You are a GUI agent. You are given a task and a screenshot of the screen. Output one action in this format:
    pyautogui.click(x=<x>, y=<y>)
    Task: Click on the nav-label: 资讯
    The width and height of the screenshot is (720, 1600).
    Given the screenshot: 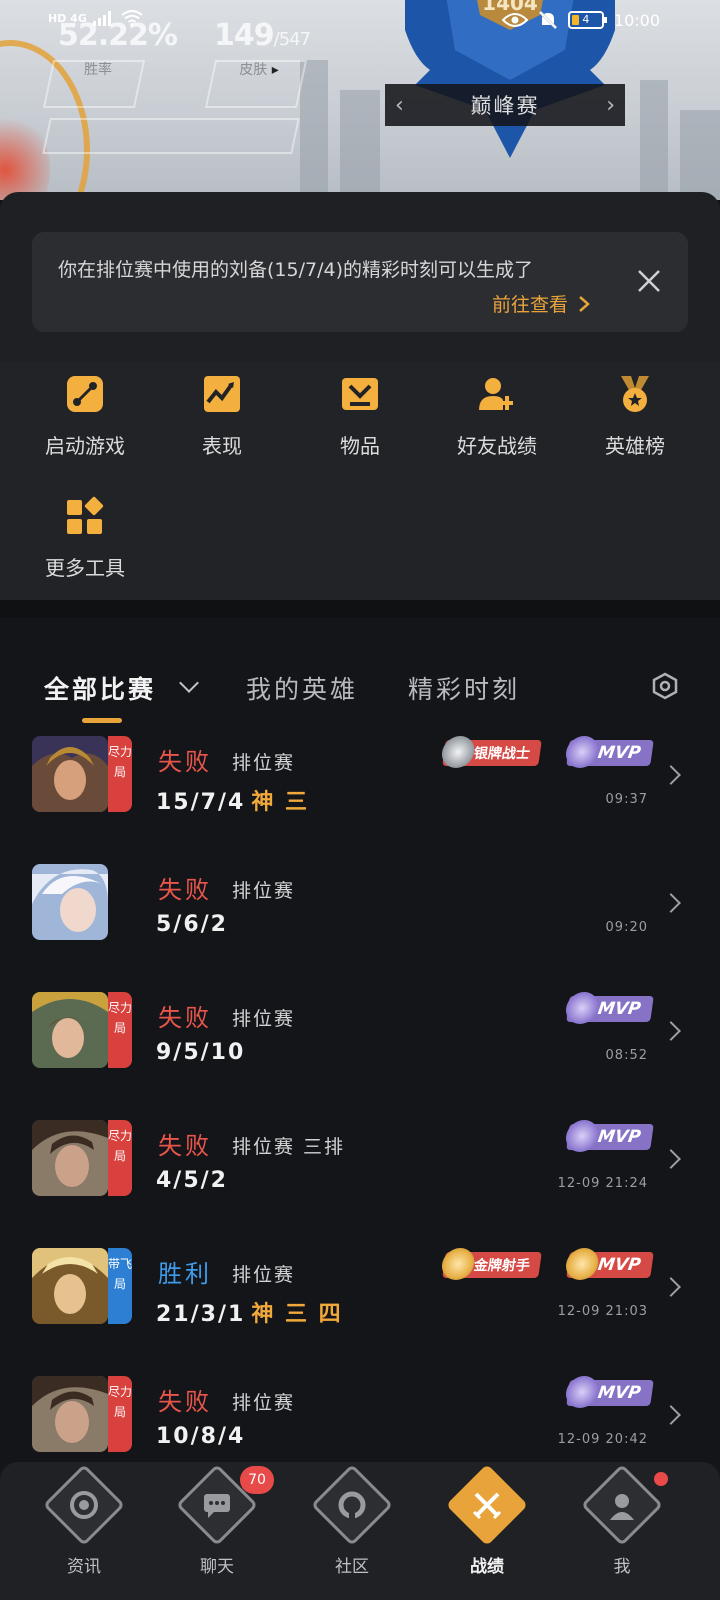 What is the action you would take?
    pyautogui.click(x=84, y=1567)
    